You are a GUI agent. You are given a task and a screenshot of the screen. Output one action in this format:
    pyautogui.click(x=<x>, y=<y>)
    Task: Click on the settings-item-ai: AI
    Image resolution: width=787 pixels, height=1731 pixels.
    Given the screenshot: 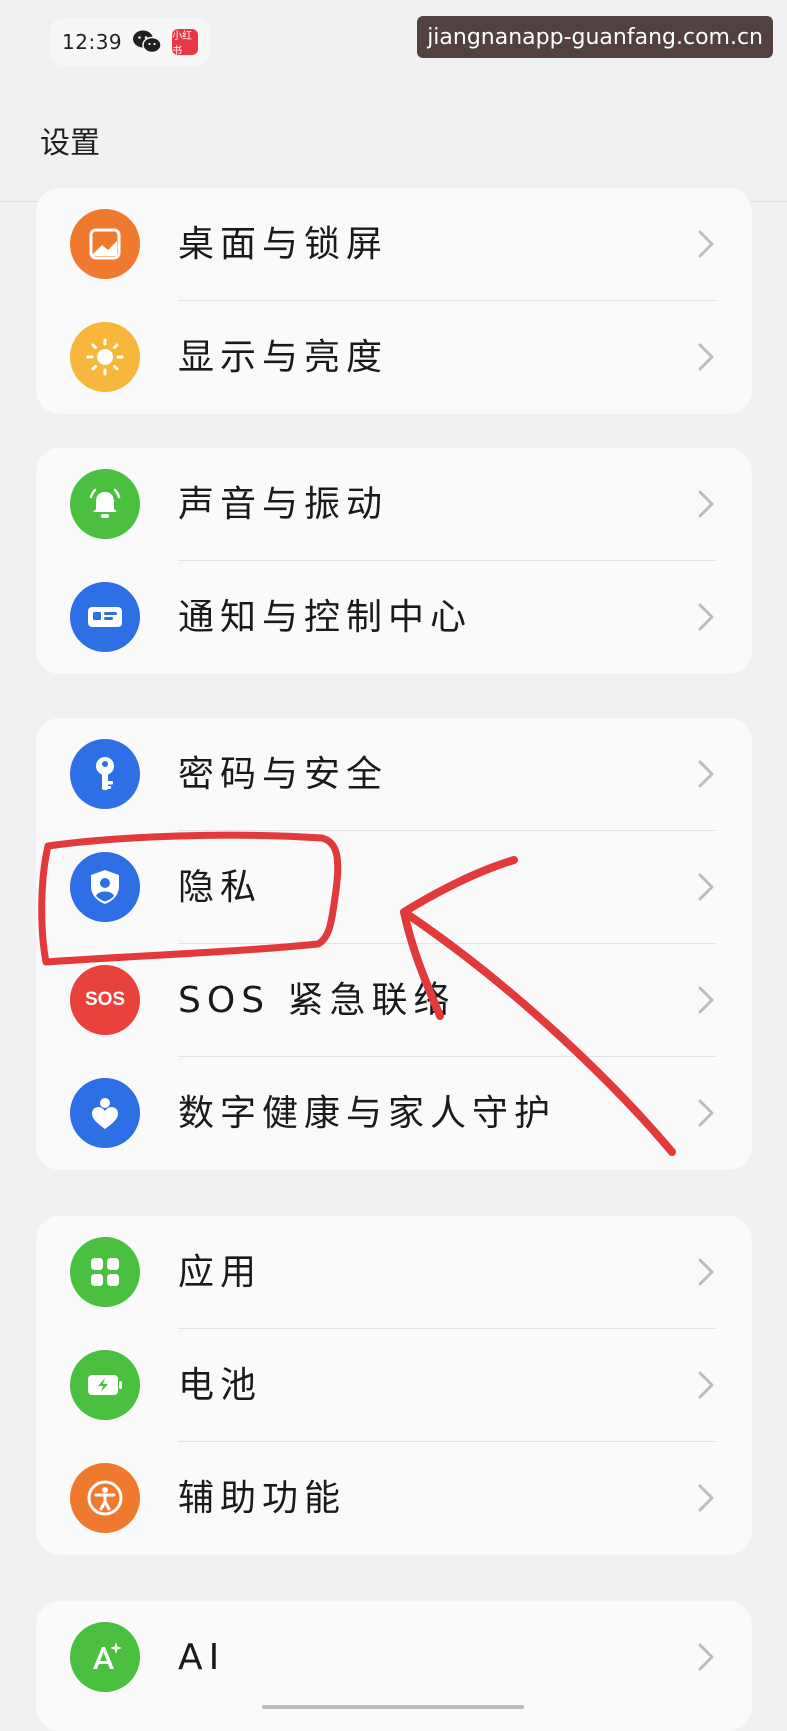 What is the action you would take?
    pyautogui.click(x=394, y=1657)
    